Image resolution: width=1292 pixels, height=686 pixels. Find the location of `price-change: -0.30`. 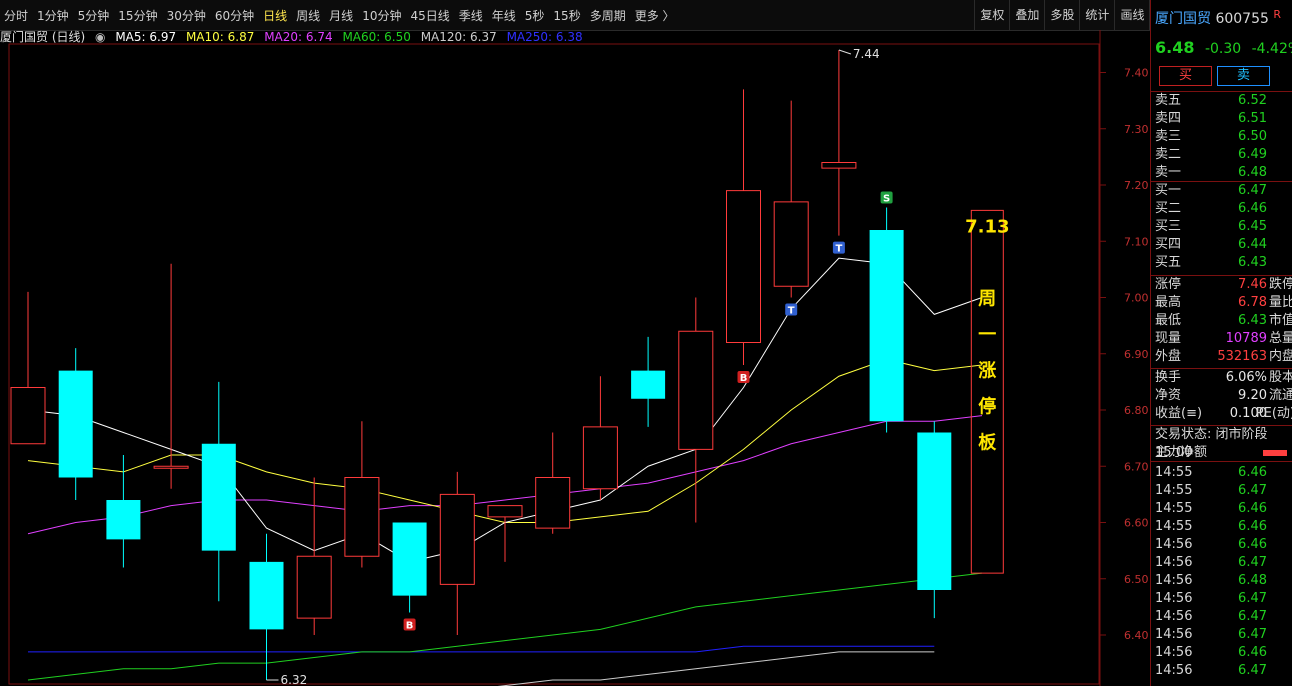

price-change: -0.30 is located at coordinates (1223, 49).